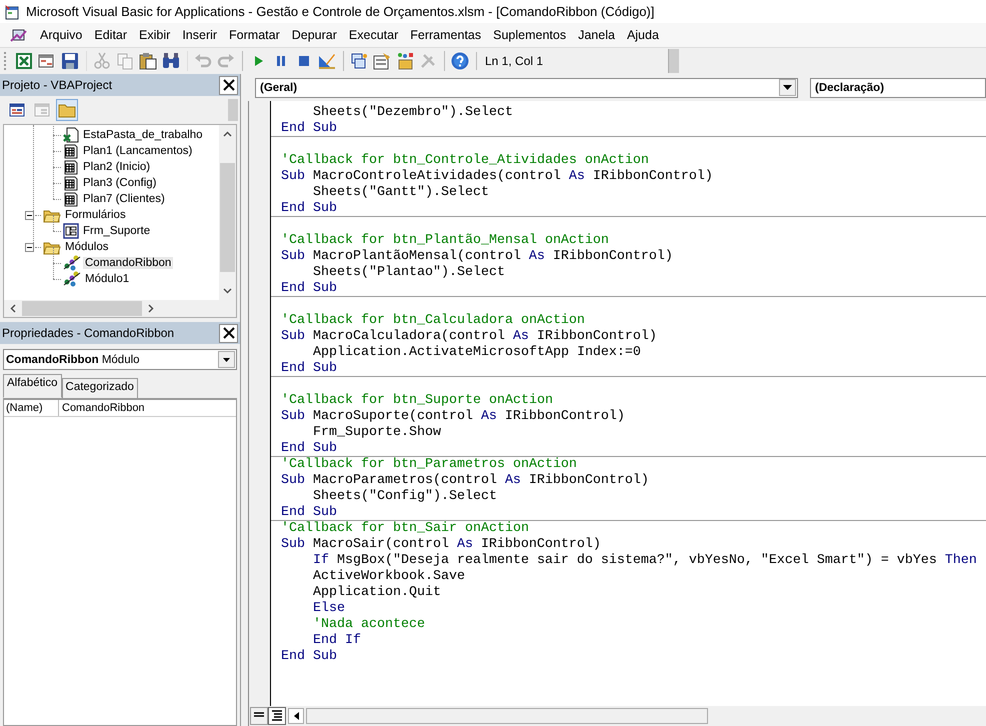 The height and width of the screenshot is (726, 986). What do you see at coordinates (429, 464) in the screenshot?
I see `code-comment: 'Callback for btn_Parametros onAction` at bounding box center [429, 464].